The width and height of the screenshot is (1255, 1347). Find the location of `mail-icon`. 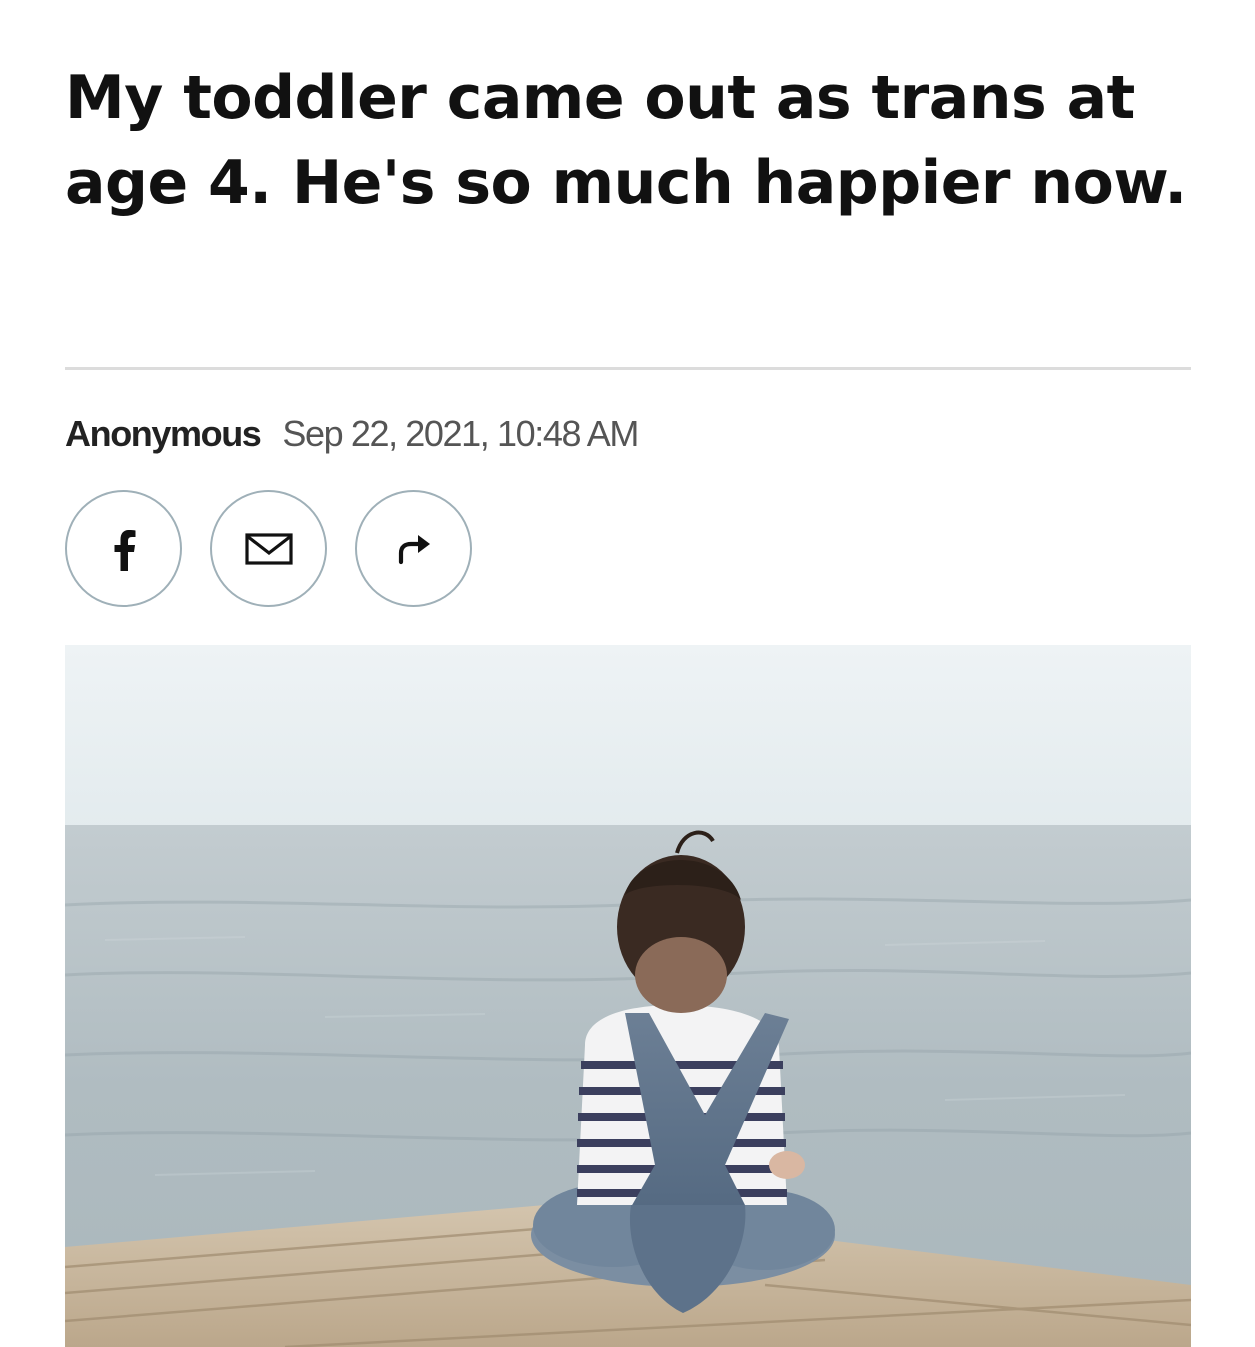

mail-icon is located at coordinates (268, 548).